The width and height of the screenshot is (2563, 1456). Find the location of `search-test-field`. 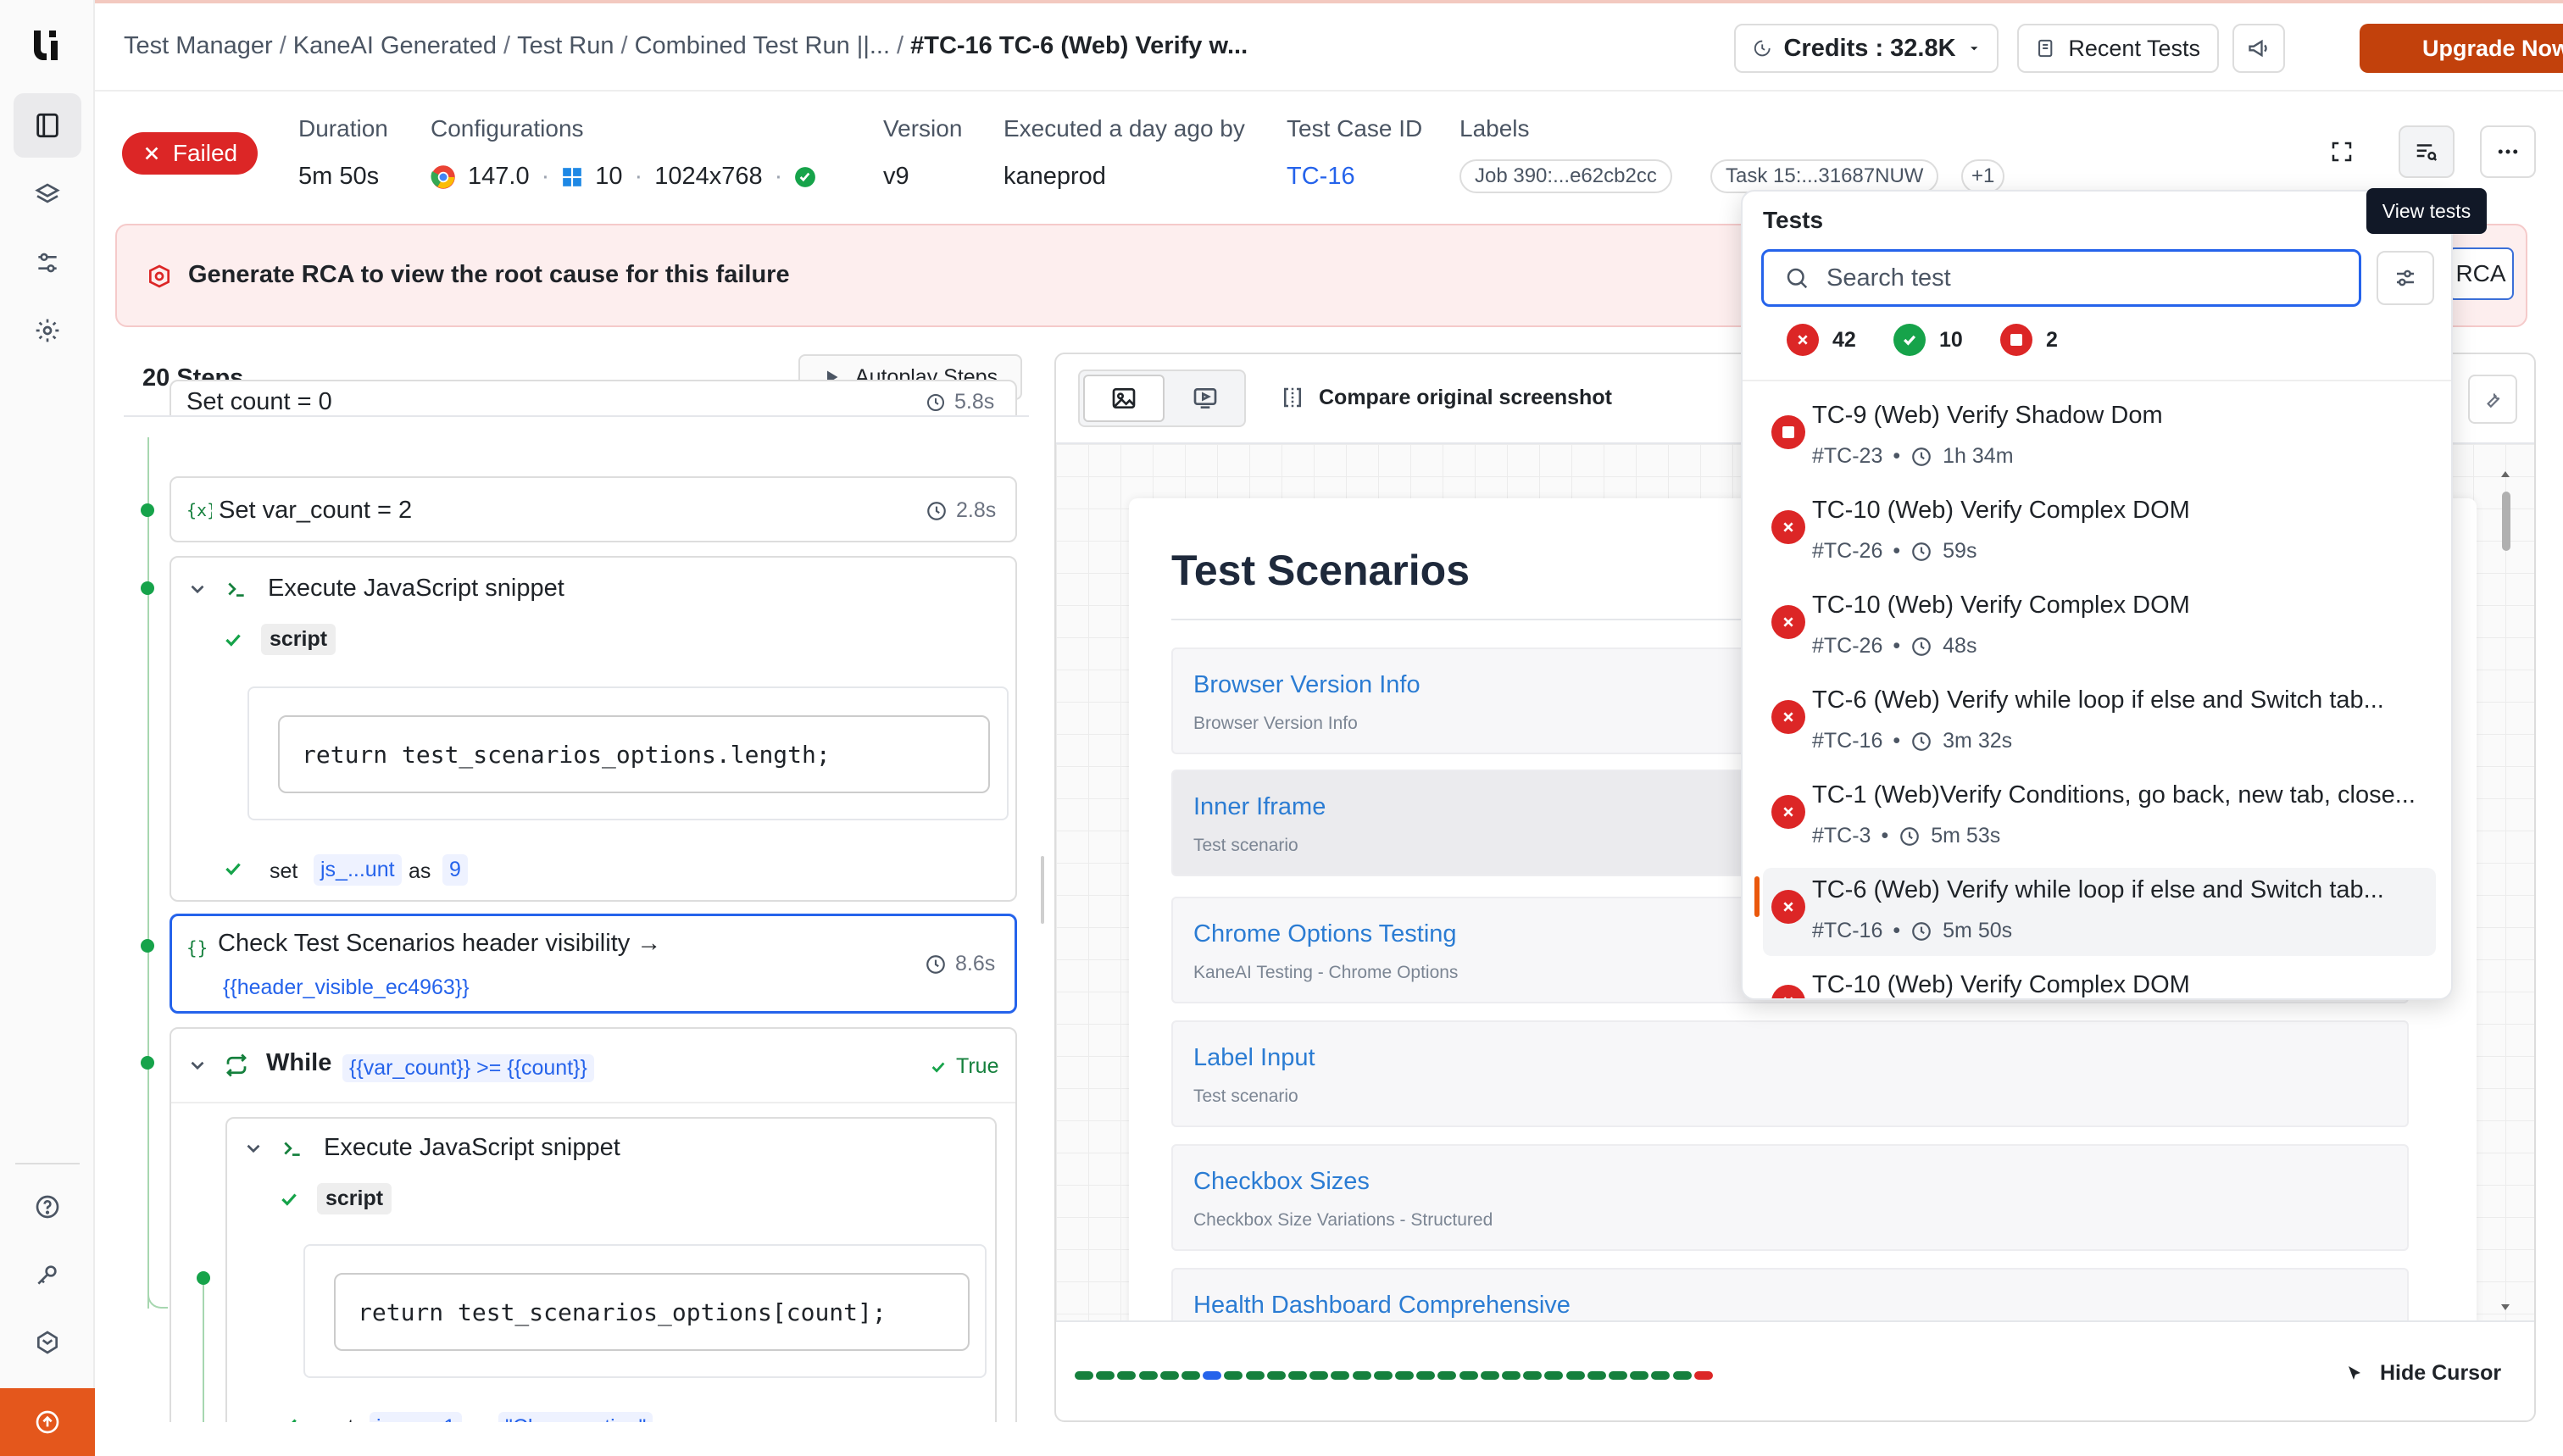

search-test-field is located at coordinates (2061, 278).